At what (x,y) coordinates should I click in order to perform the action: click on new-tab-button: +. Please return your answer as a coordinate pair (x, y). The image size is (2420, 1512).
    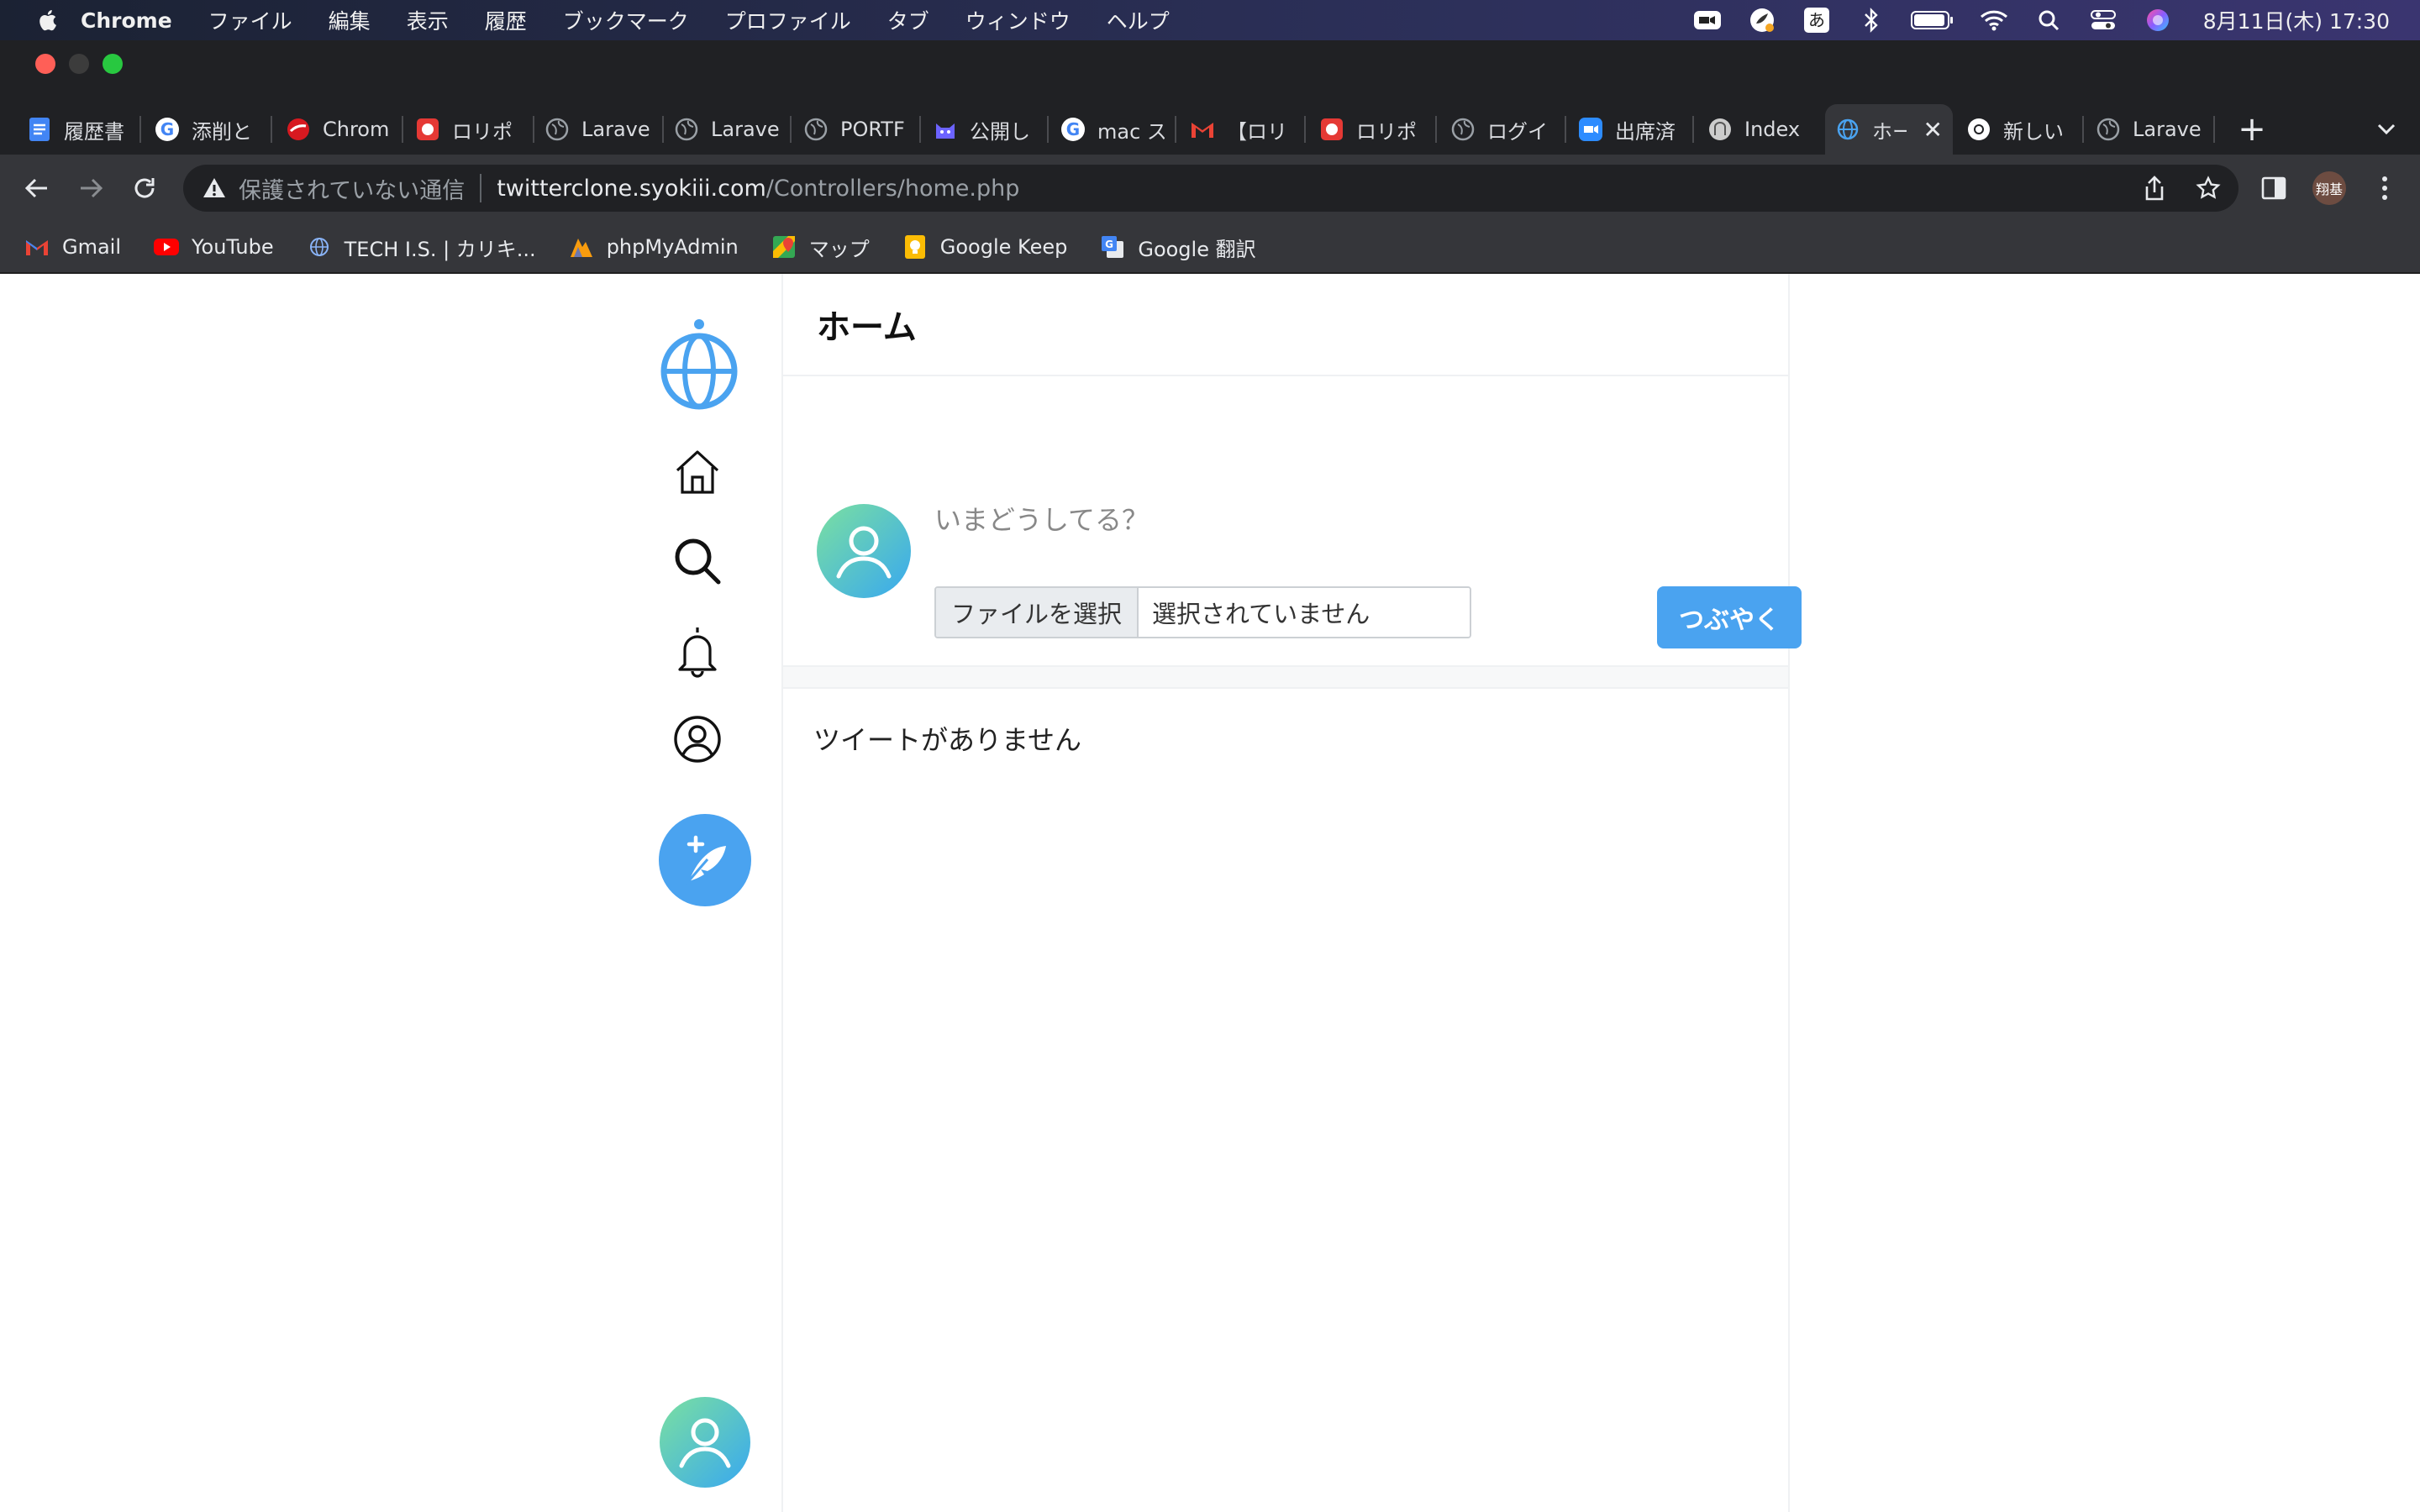
    Looking at the image, I should click on (2252, 129).